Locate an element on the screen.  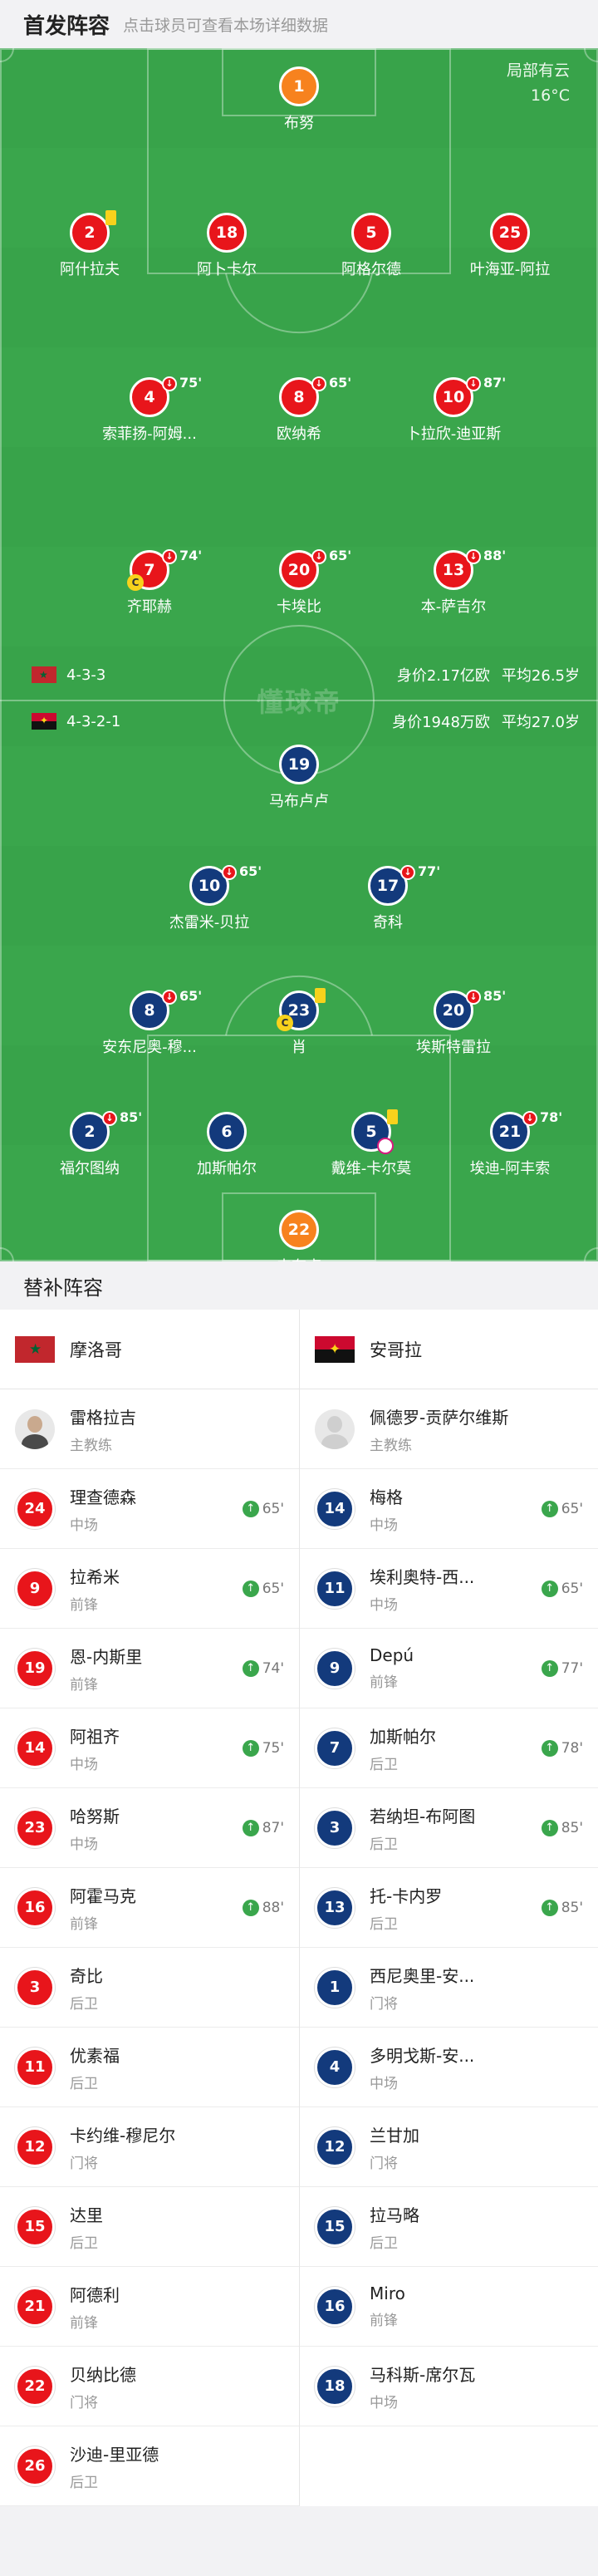
jersey-number-badge: 8 ↓ 65' is located at coordinates (315, 396).